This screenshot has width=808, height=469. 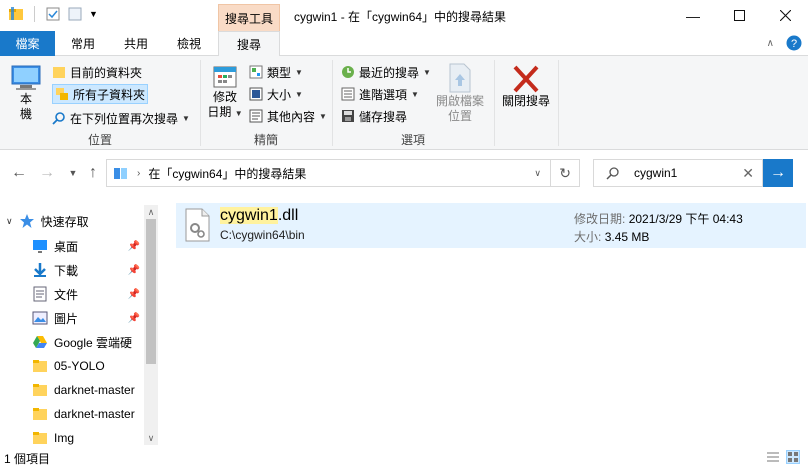 What do you see at coordinates (343, 173) in the screenshot?
I see `address-bar: › 在「cygwin64」中的搜尋結果 ∨ ↻` at bounding box center [343, 173].